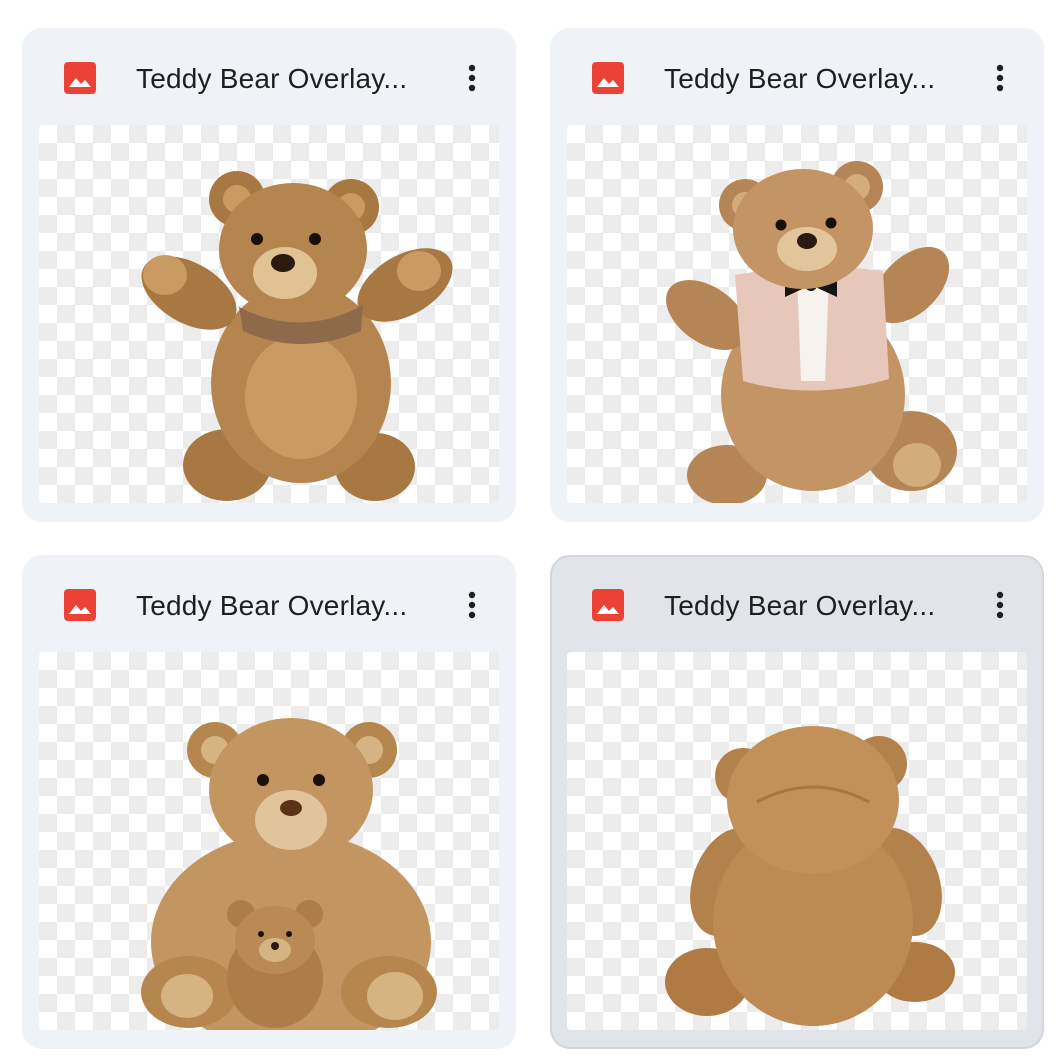 The width and height of the screenshot is (1062, 1056). What do you see at coordinates (297, 336) in the screenshot?
I see `teddy-bear-image` at bounding box center [297, 336].